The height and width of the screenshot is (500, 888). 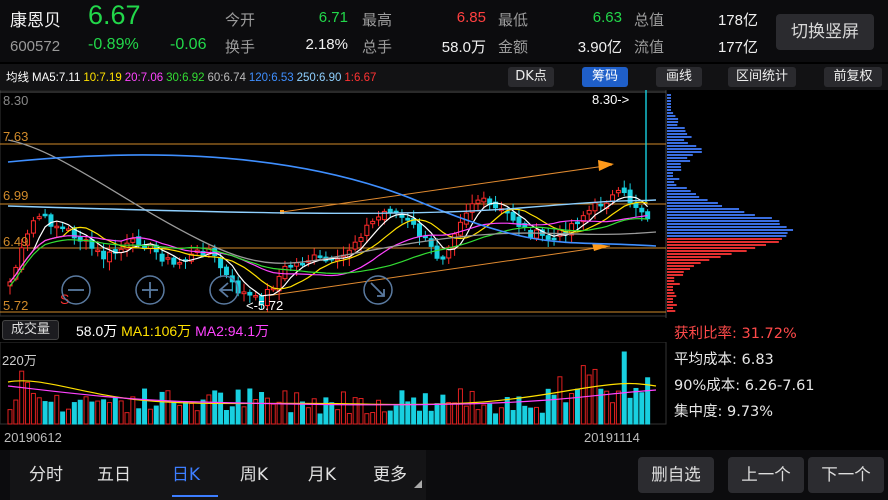 I want to click on draw-line-button: 画线, so click(x=679, y=77).